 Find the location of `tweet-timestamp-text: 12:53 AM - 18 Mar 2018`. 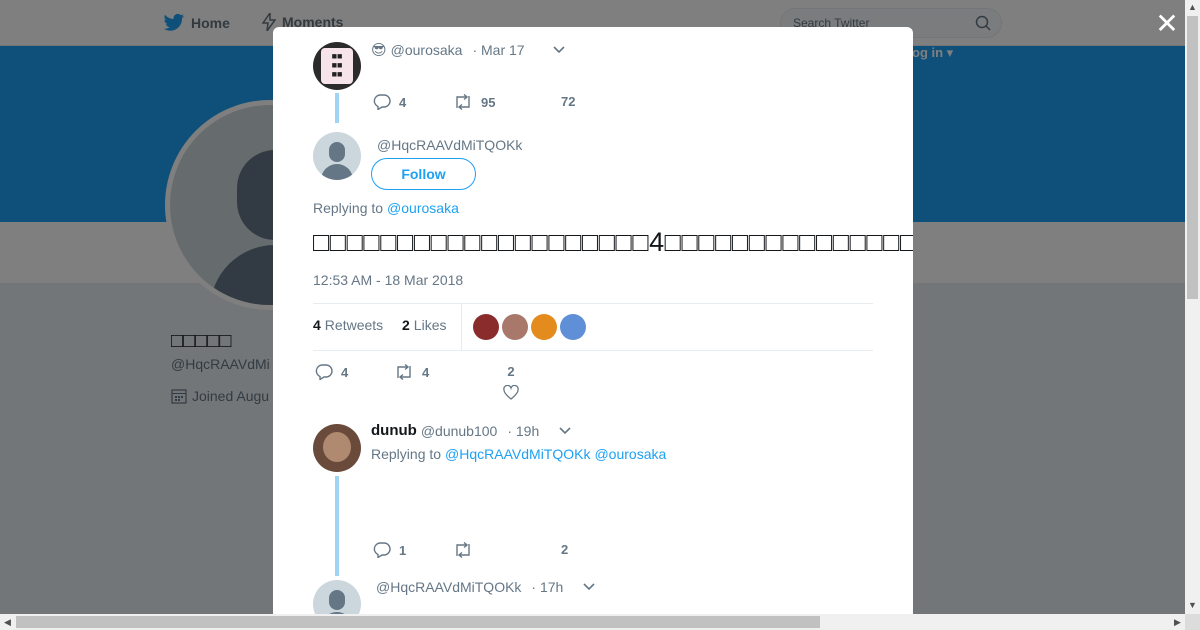

tweet-timestamp-text: 12:53 AM - 18 Mar 2018 is located at coordinates (388, 280).